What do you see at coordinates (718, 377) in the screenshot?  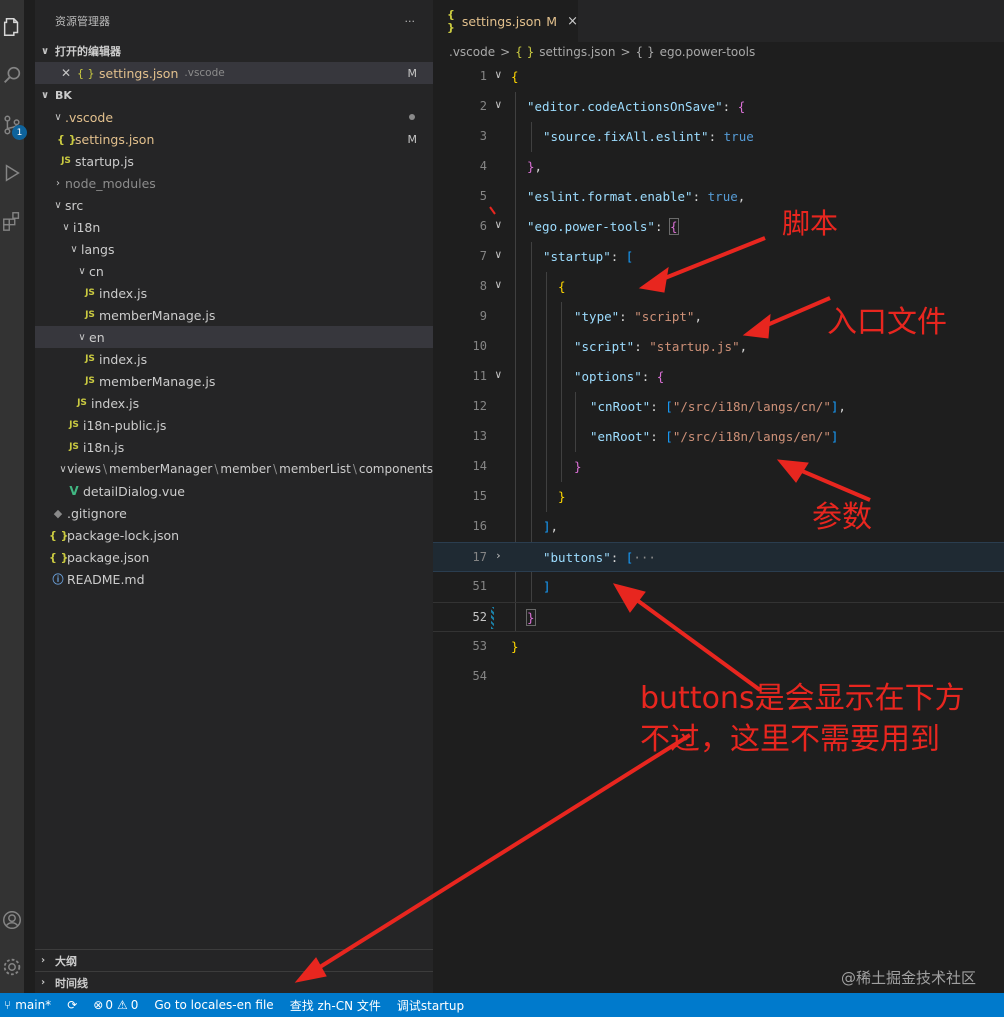 I see `code-line: 11 ∨ "options": {` at bounding box center [718, 377].